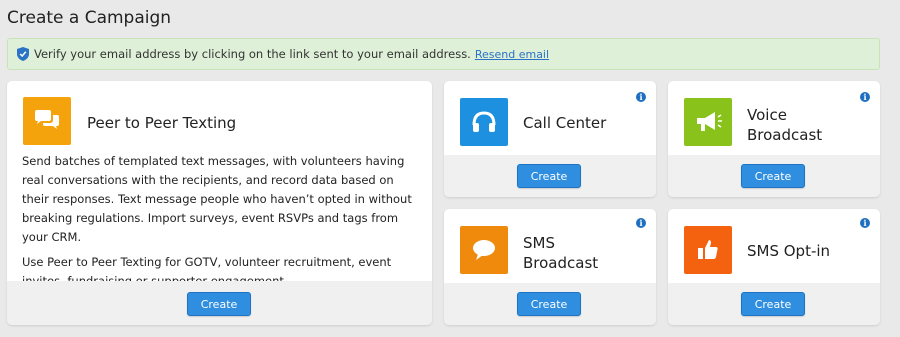 This screenshot has width=900, height=337. What do you see at coordinates (773, 176) in the screenshot?
I see `create-voice-broadcast-button: Create` at bounding box center [773, 176].